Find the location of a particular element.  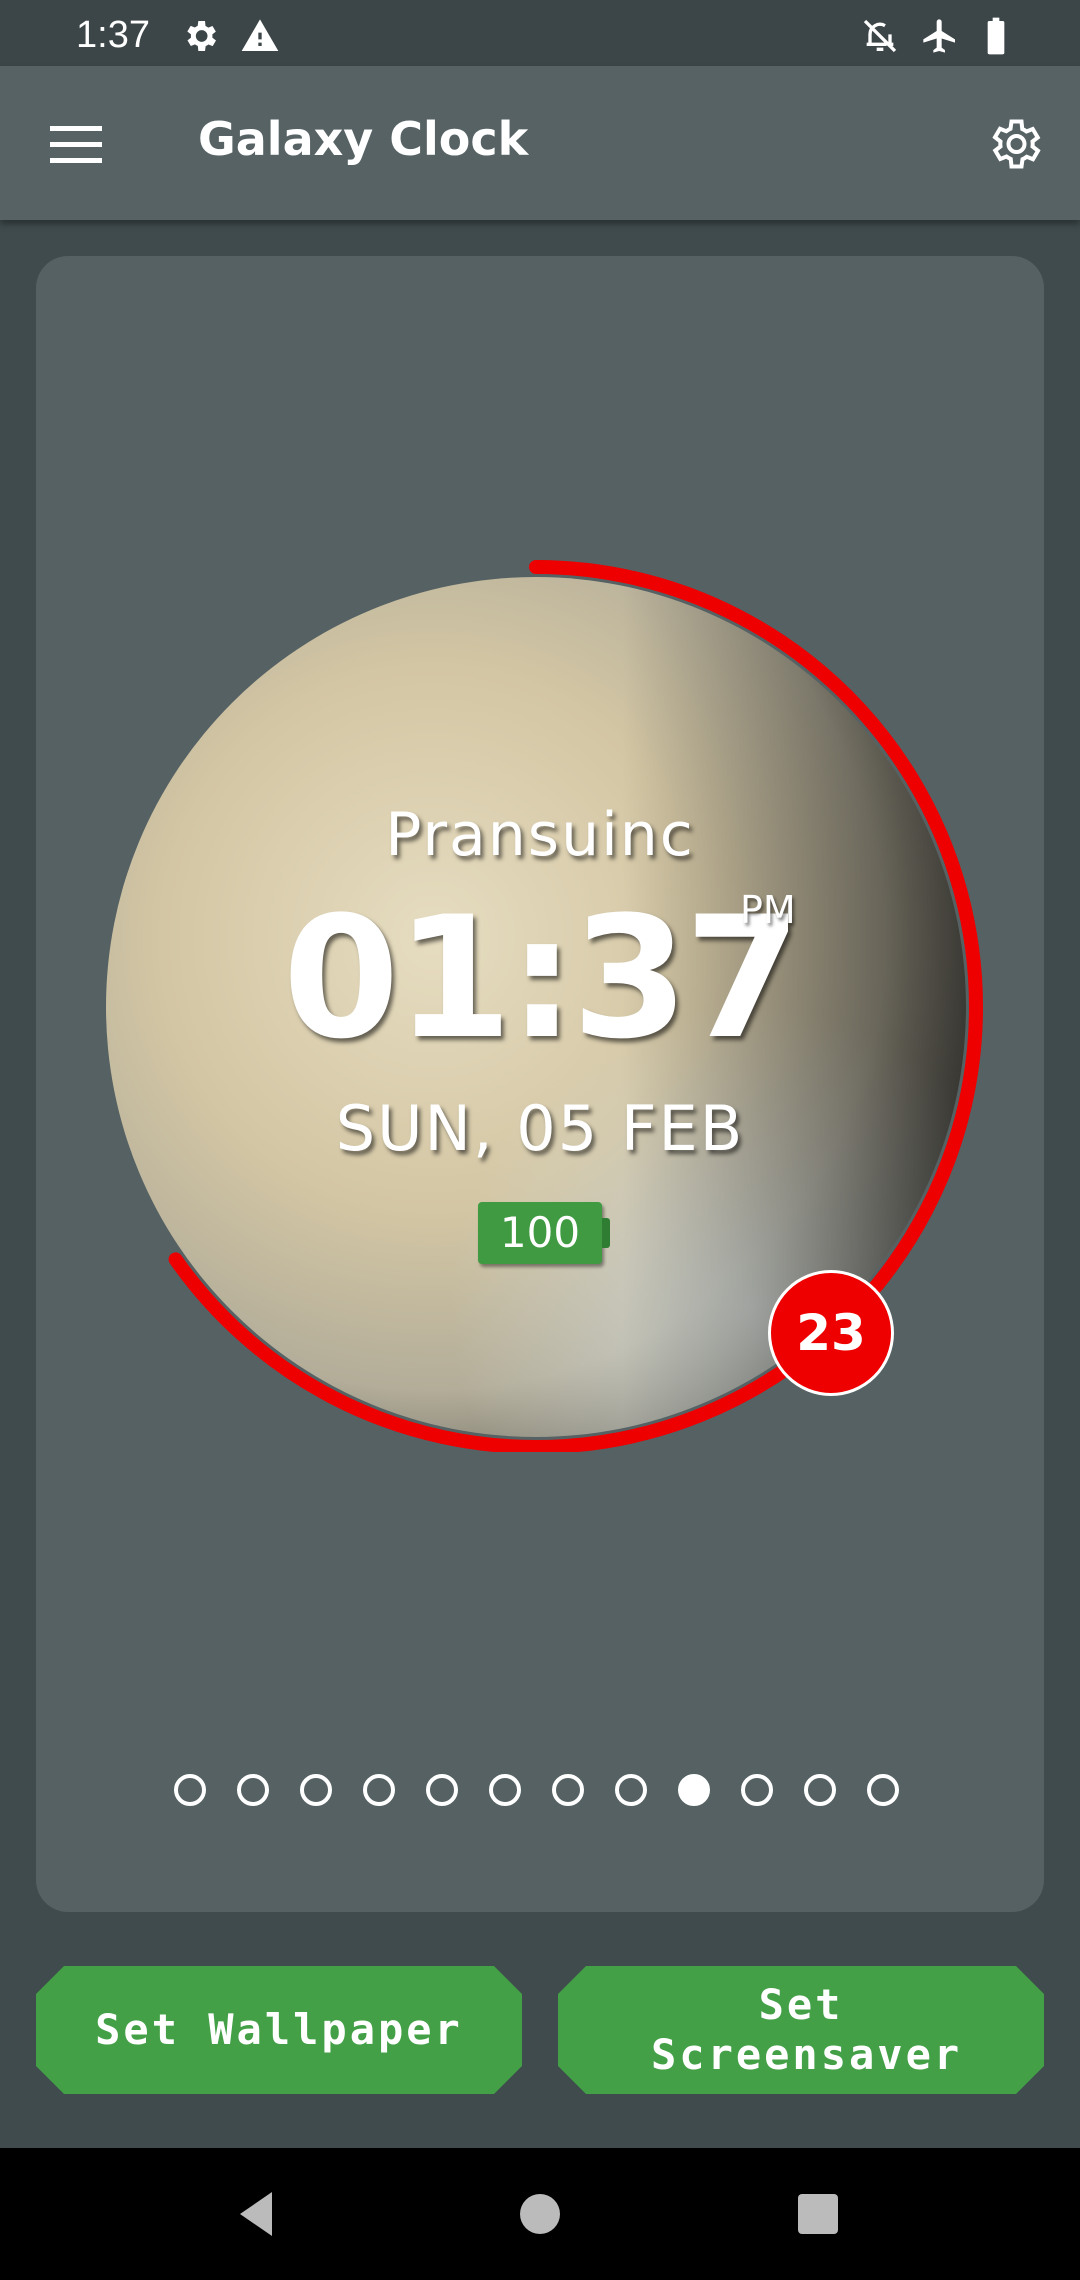

clock-date: SUN, 05 FEB is located at coordinates (540, 1128).